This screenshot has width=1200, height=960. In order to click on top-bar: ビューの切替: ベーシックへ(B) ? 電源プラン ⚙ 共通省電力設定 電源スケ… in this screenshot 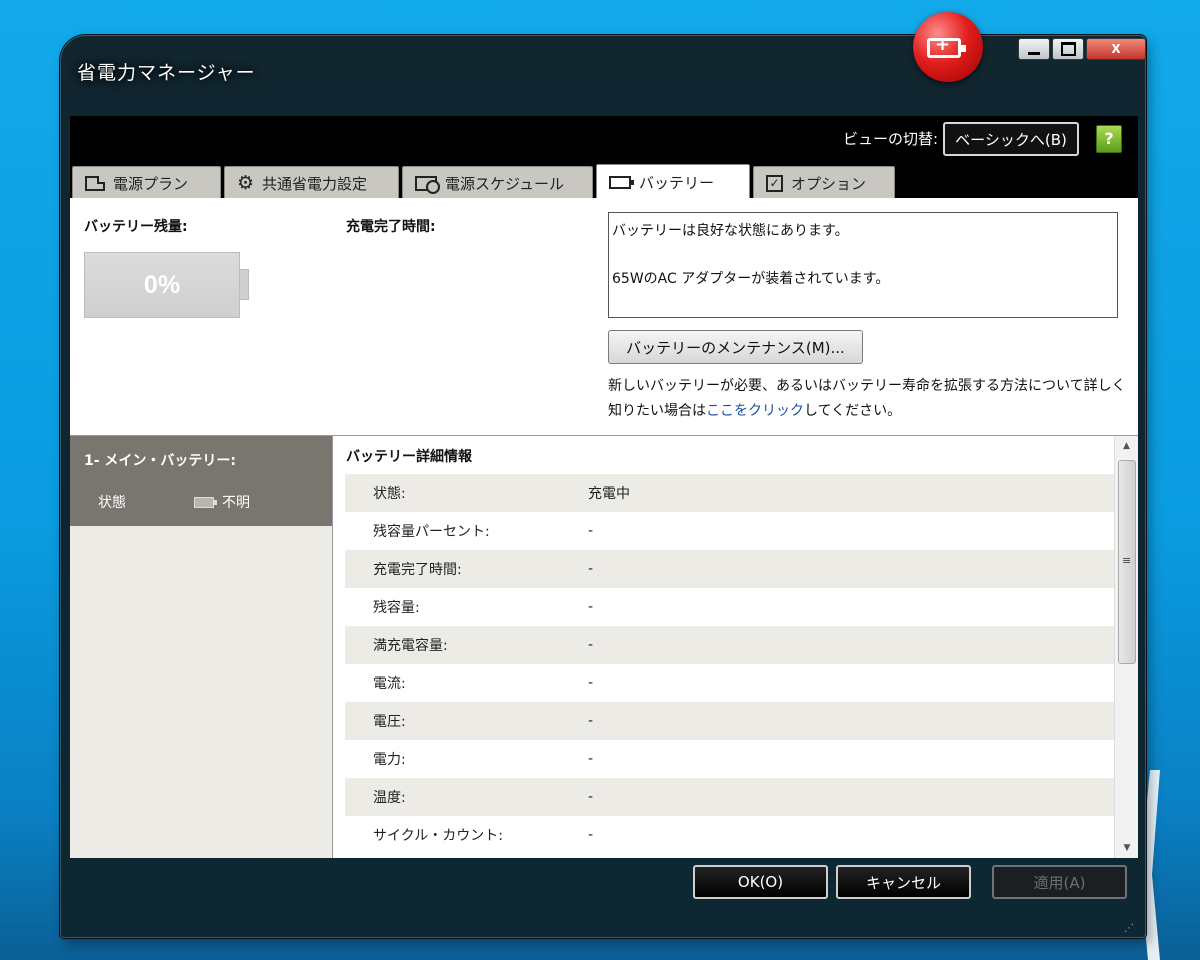, I will do `click(604, 157)`.